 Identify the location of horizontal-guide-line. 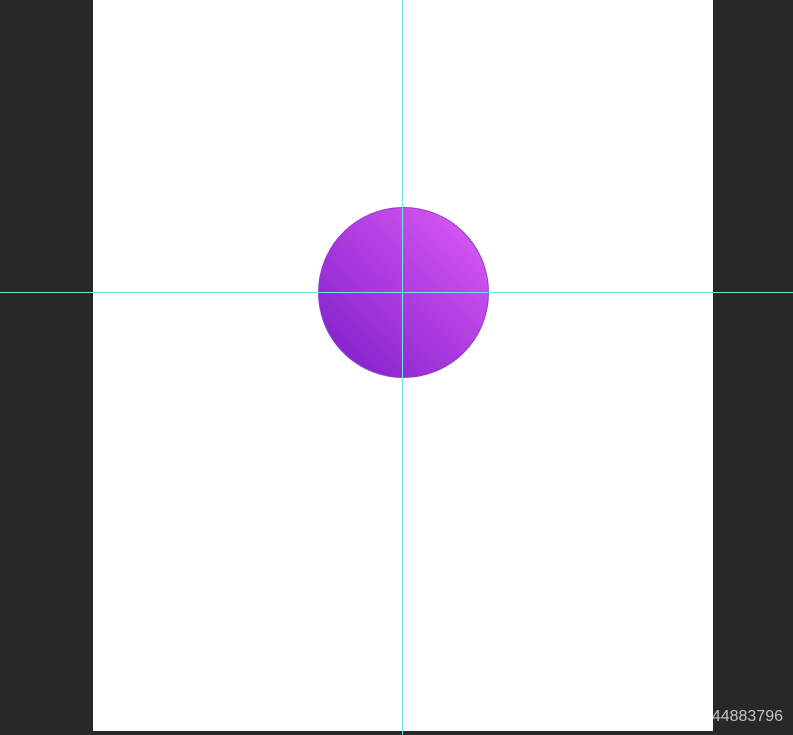
(396, 292).